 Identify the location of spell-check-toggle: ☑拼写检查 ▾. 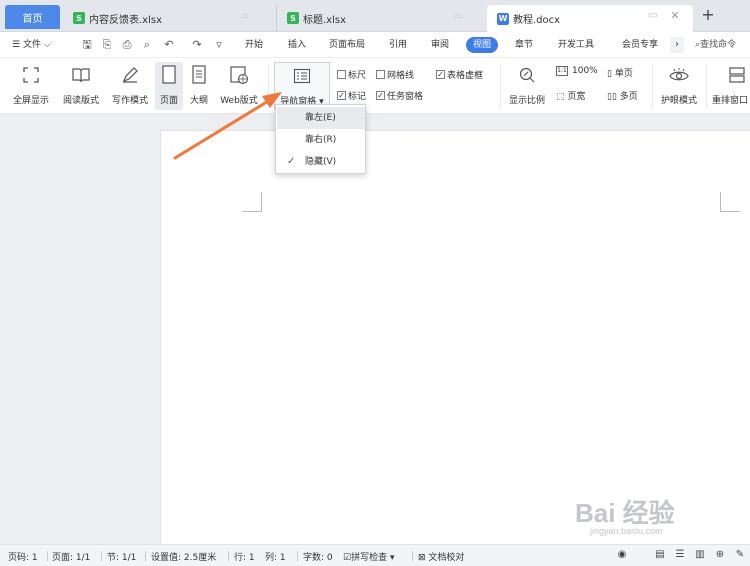
(369, 556).